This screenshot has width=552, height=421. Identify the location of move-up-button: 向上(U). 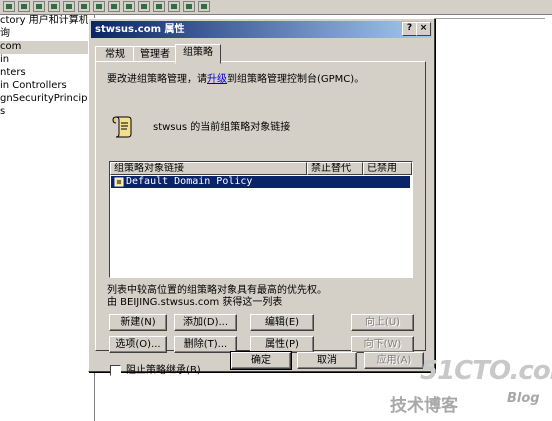
(382, 322).